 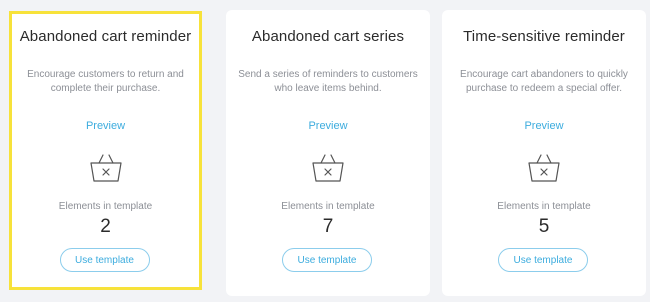 What do you see at coordinates (544, 226) in the screenshot?
I see `elements-count: 5` at bounding box center [544, 226].